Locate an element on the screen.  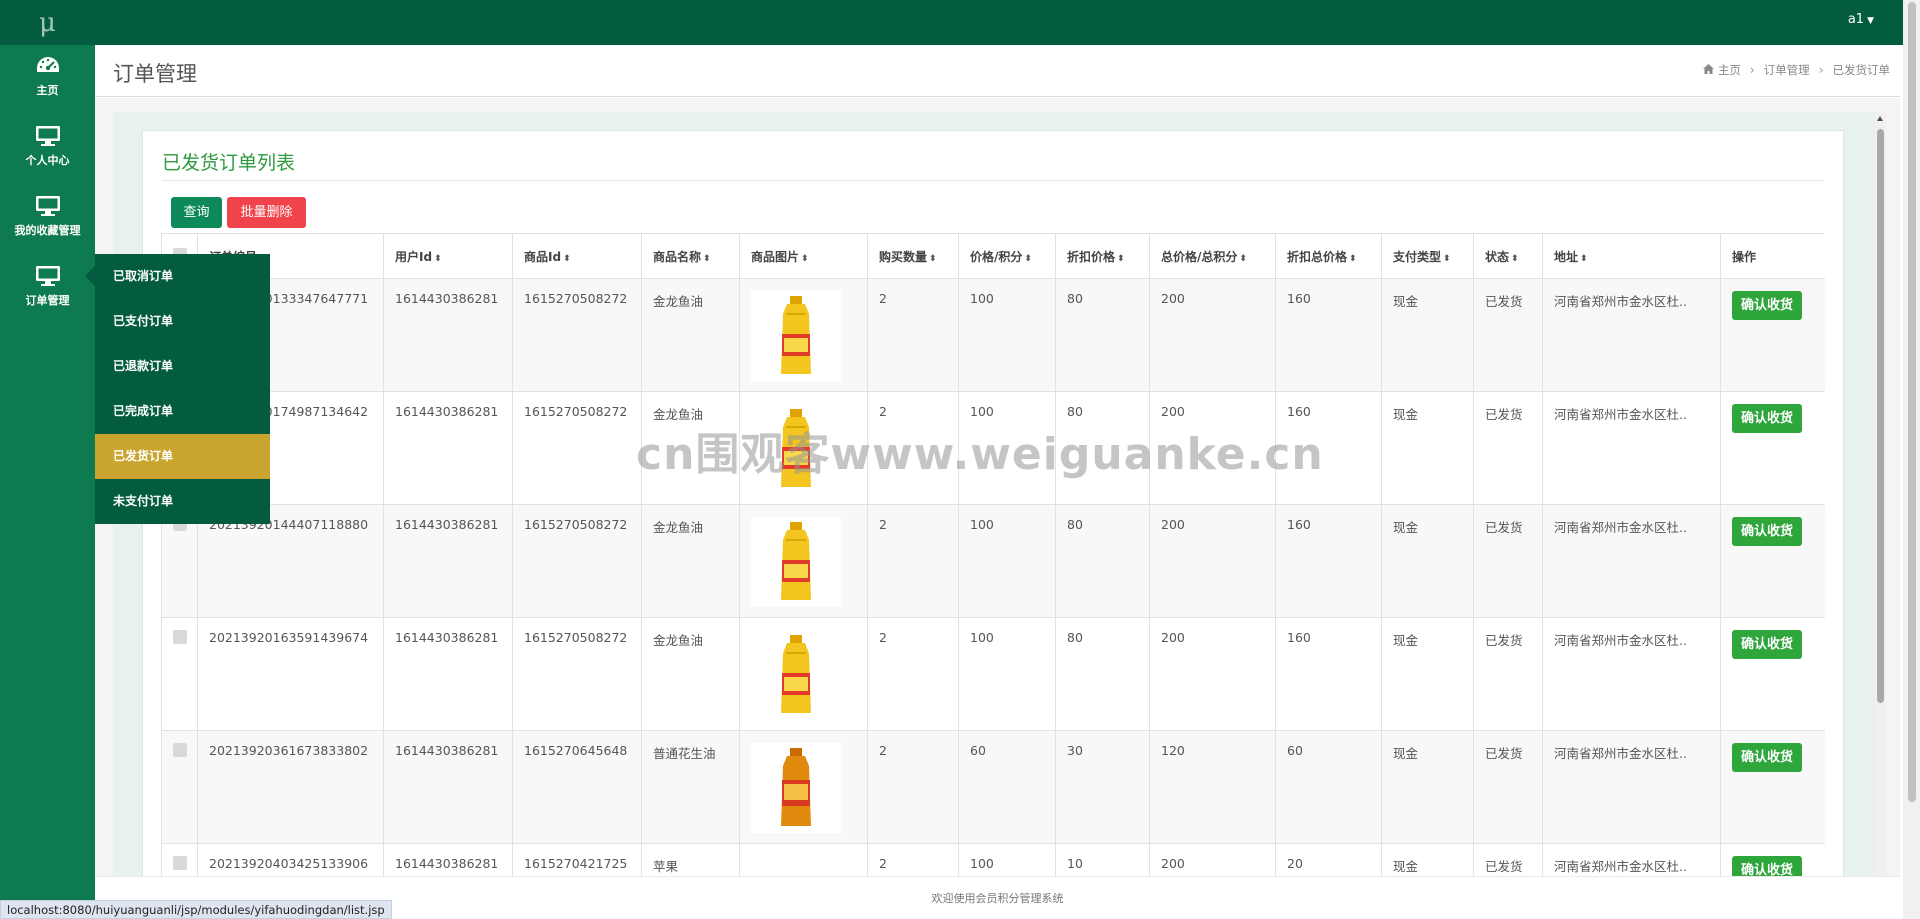
submenu-item-shipped: 已发货订单 is located at coordinates (182, 456).